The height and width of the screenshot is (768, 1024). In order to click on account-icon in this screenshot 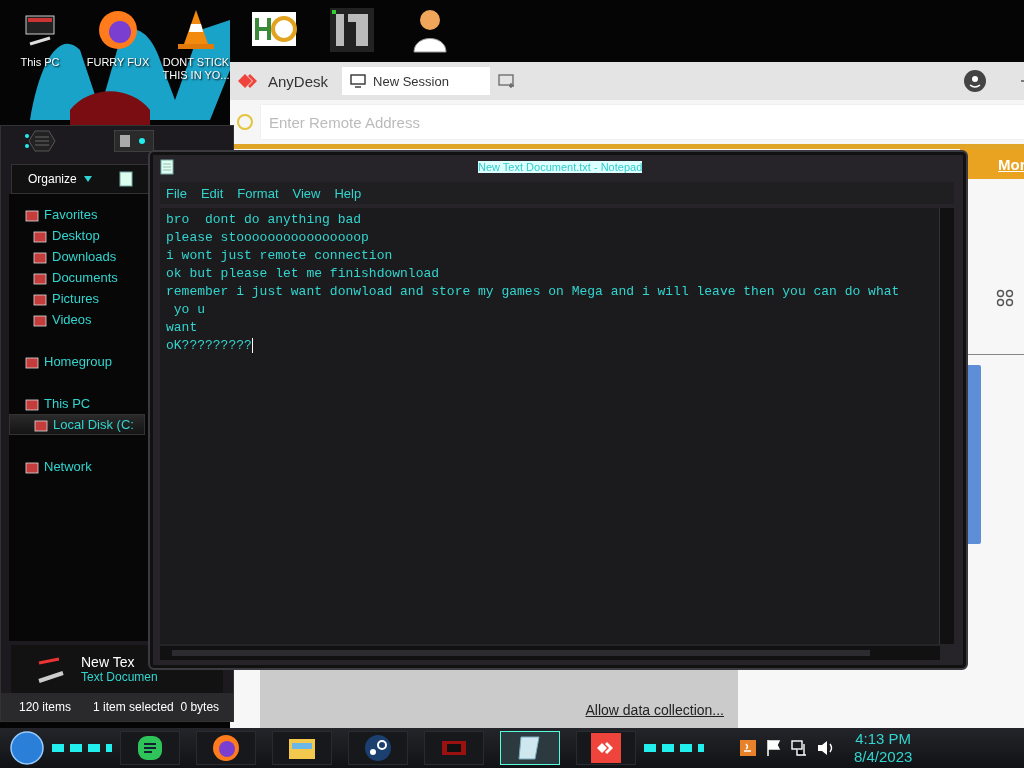, I will do `click(975, 81)`.